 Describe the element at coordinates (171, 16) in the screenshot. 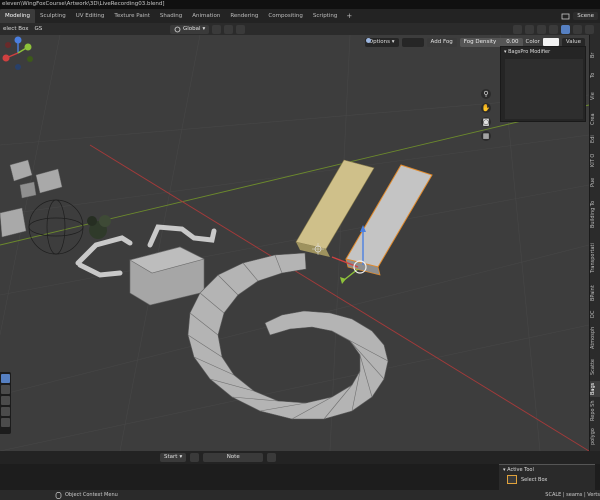

I see `tab-shading: Shading` at that location.